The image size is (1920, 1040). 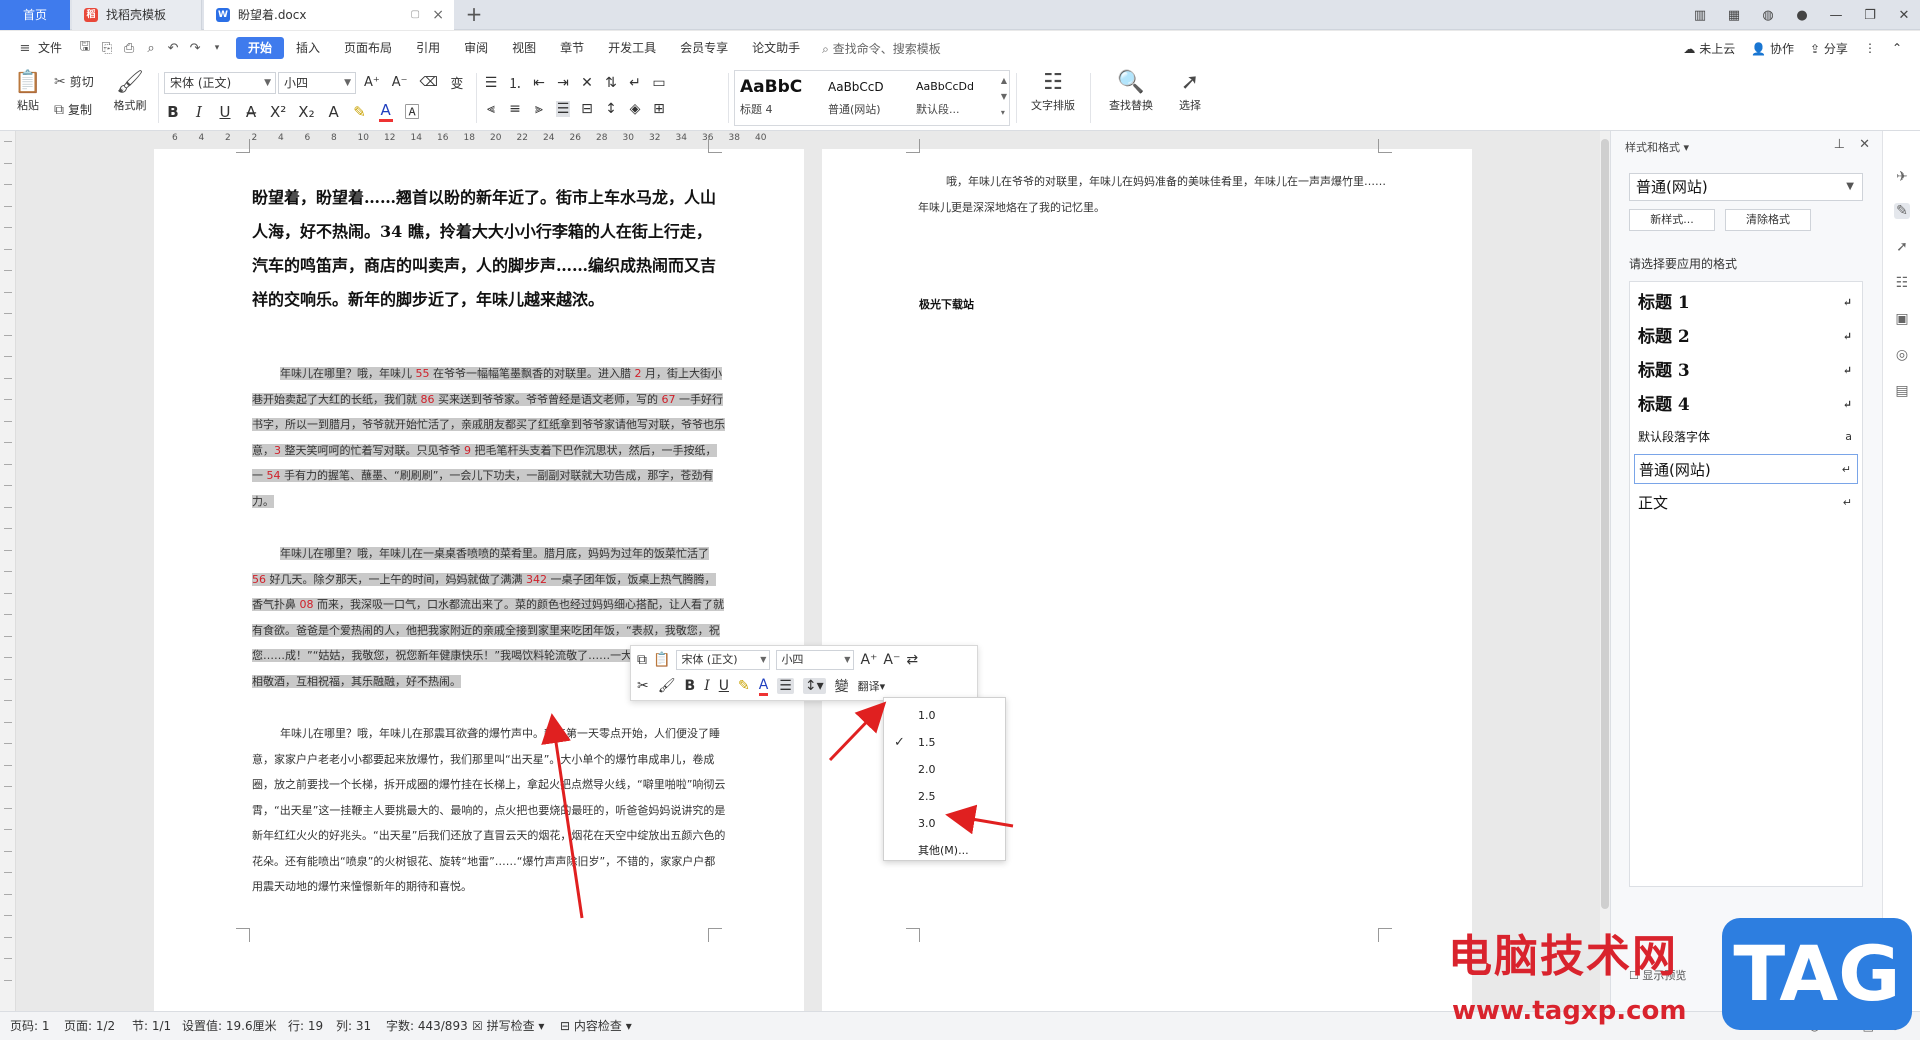 What do you see at coordinates (539, 83) in the screenshot?
I see `decrease-indent-icon: ⇤` at bounding box center [539, 83].